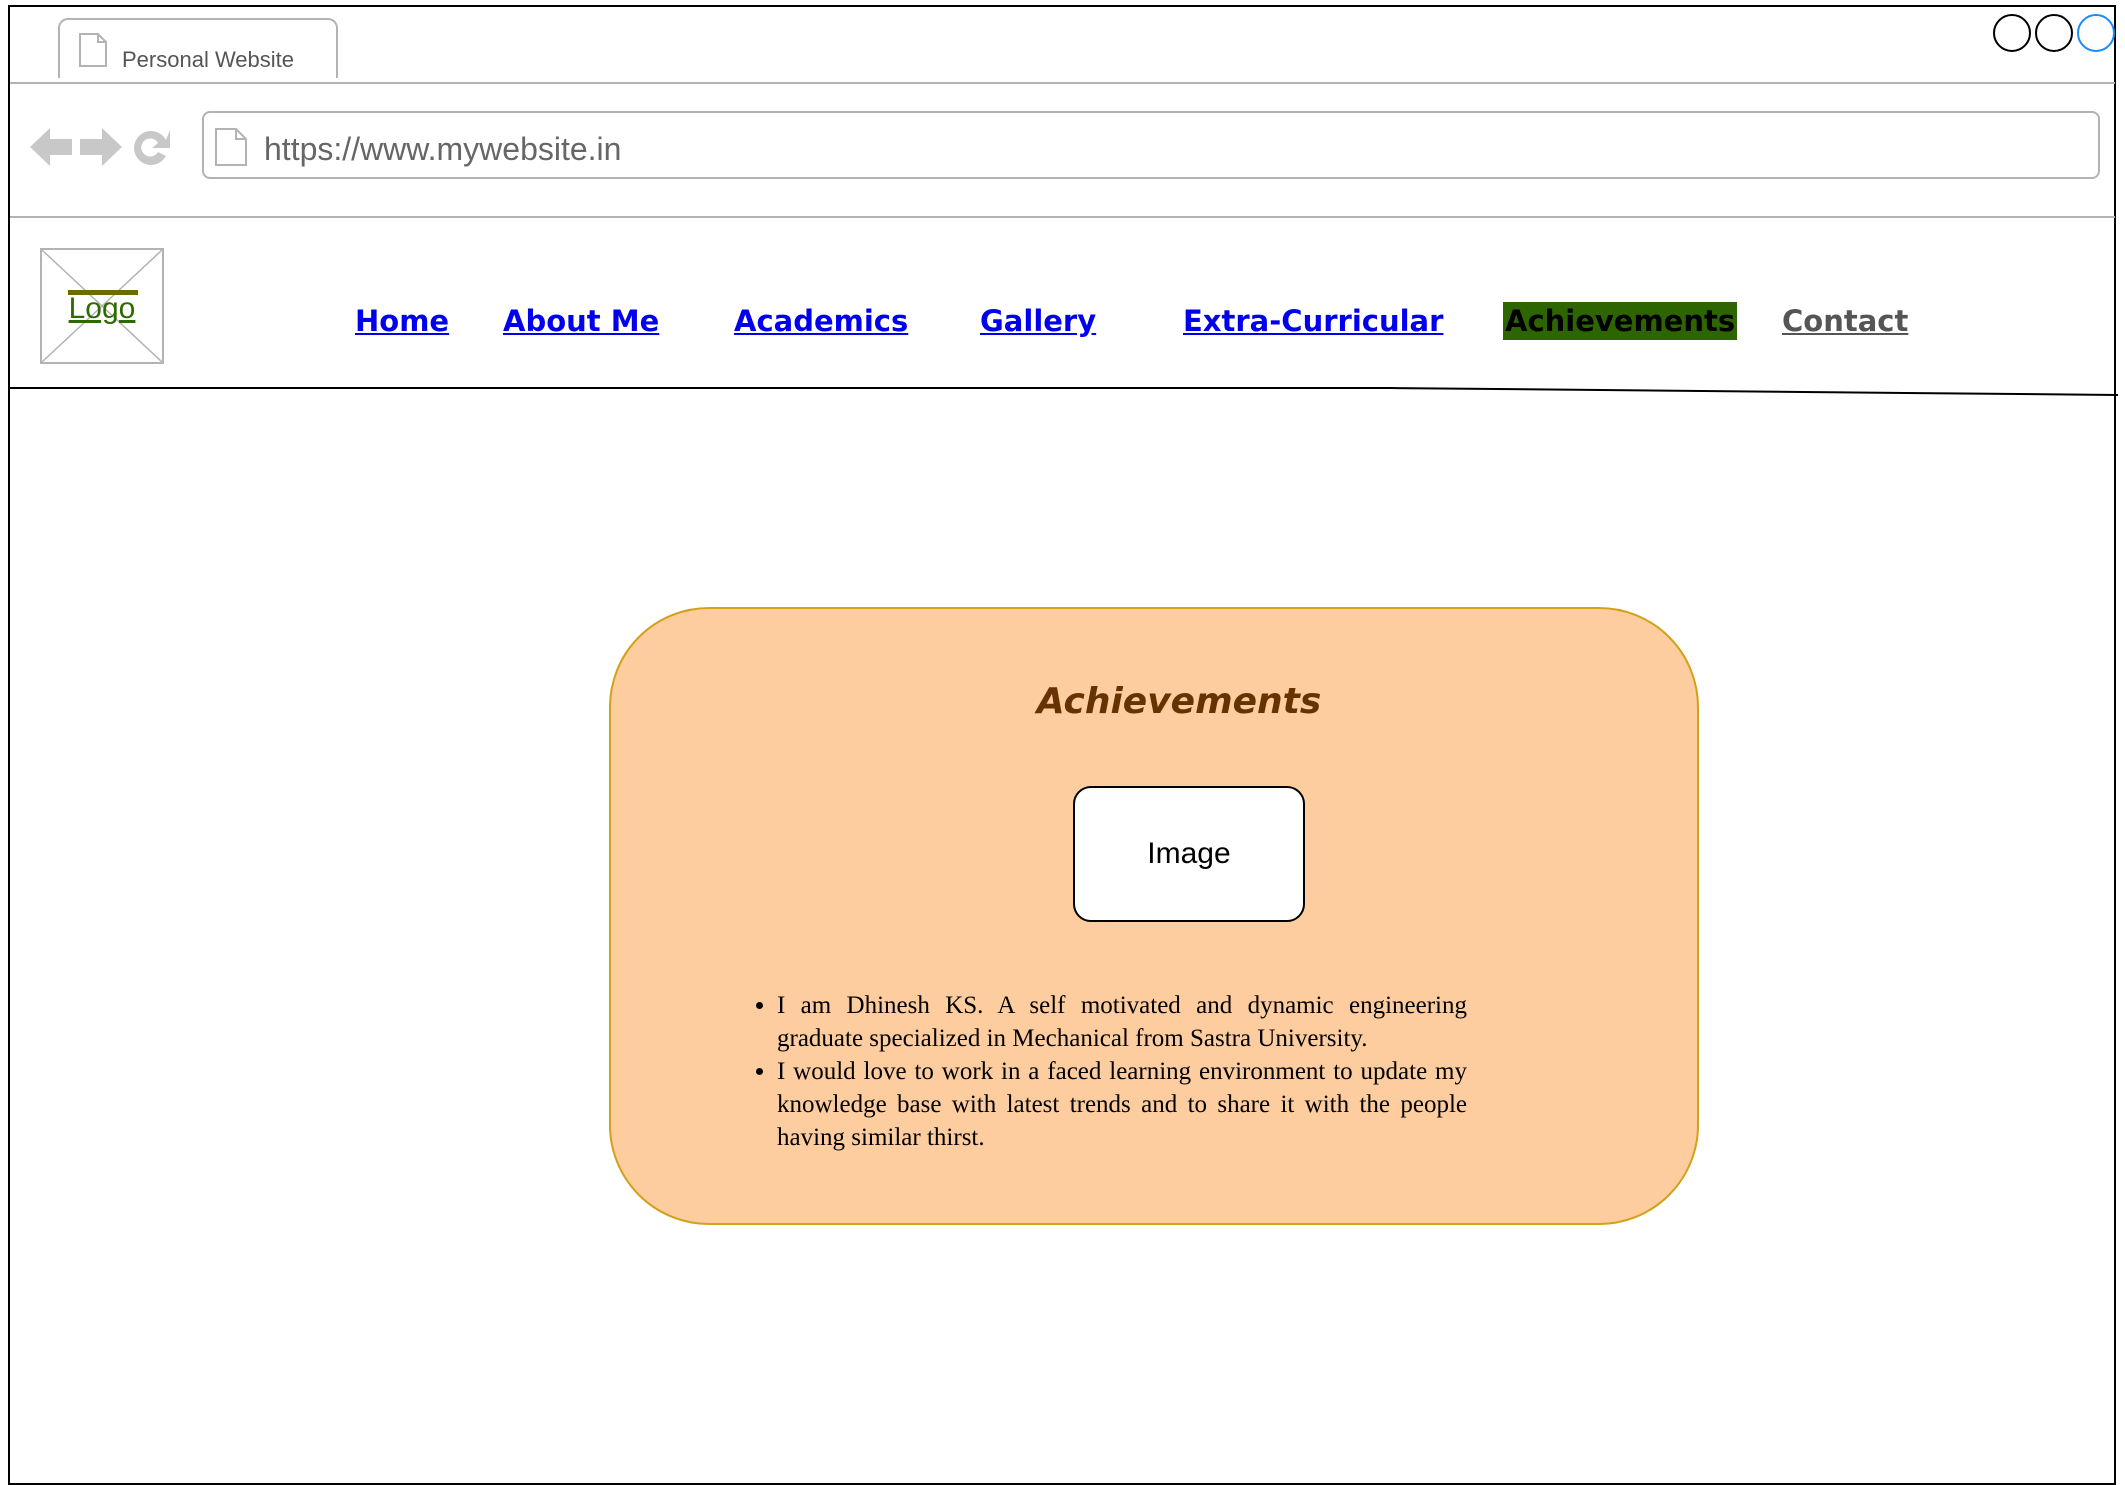 This screenshot has width=2125, height=1485. Describe the element at coordinates (402, 321) in the screenshot. I see `nav-home: Home` at that location.